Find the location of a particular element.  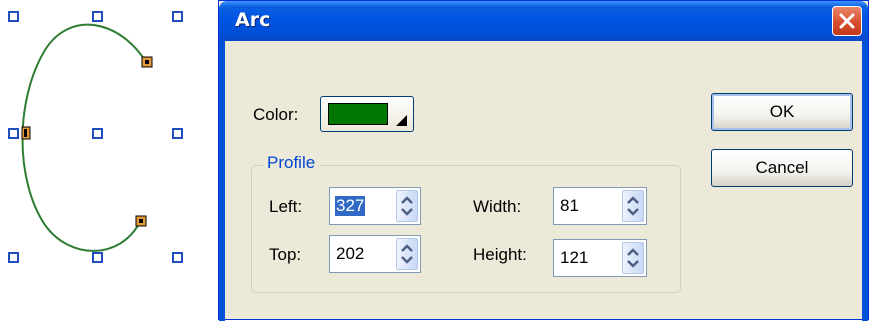

top-spin-field: 202 is located at coordinates (375, 254).